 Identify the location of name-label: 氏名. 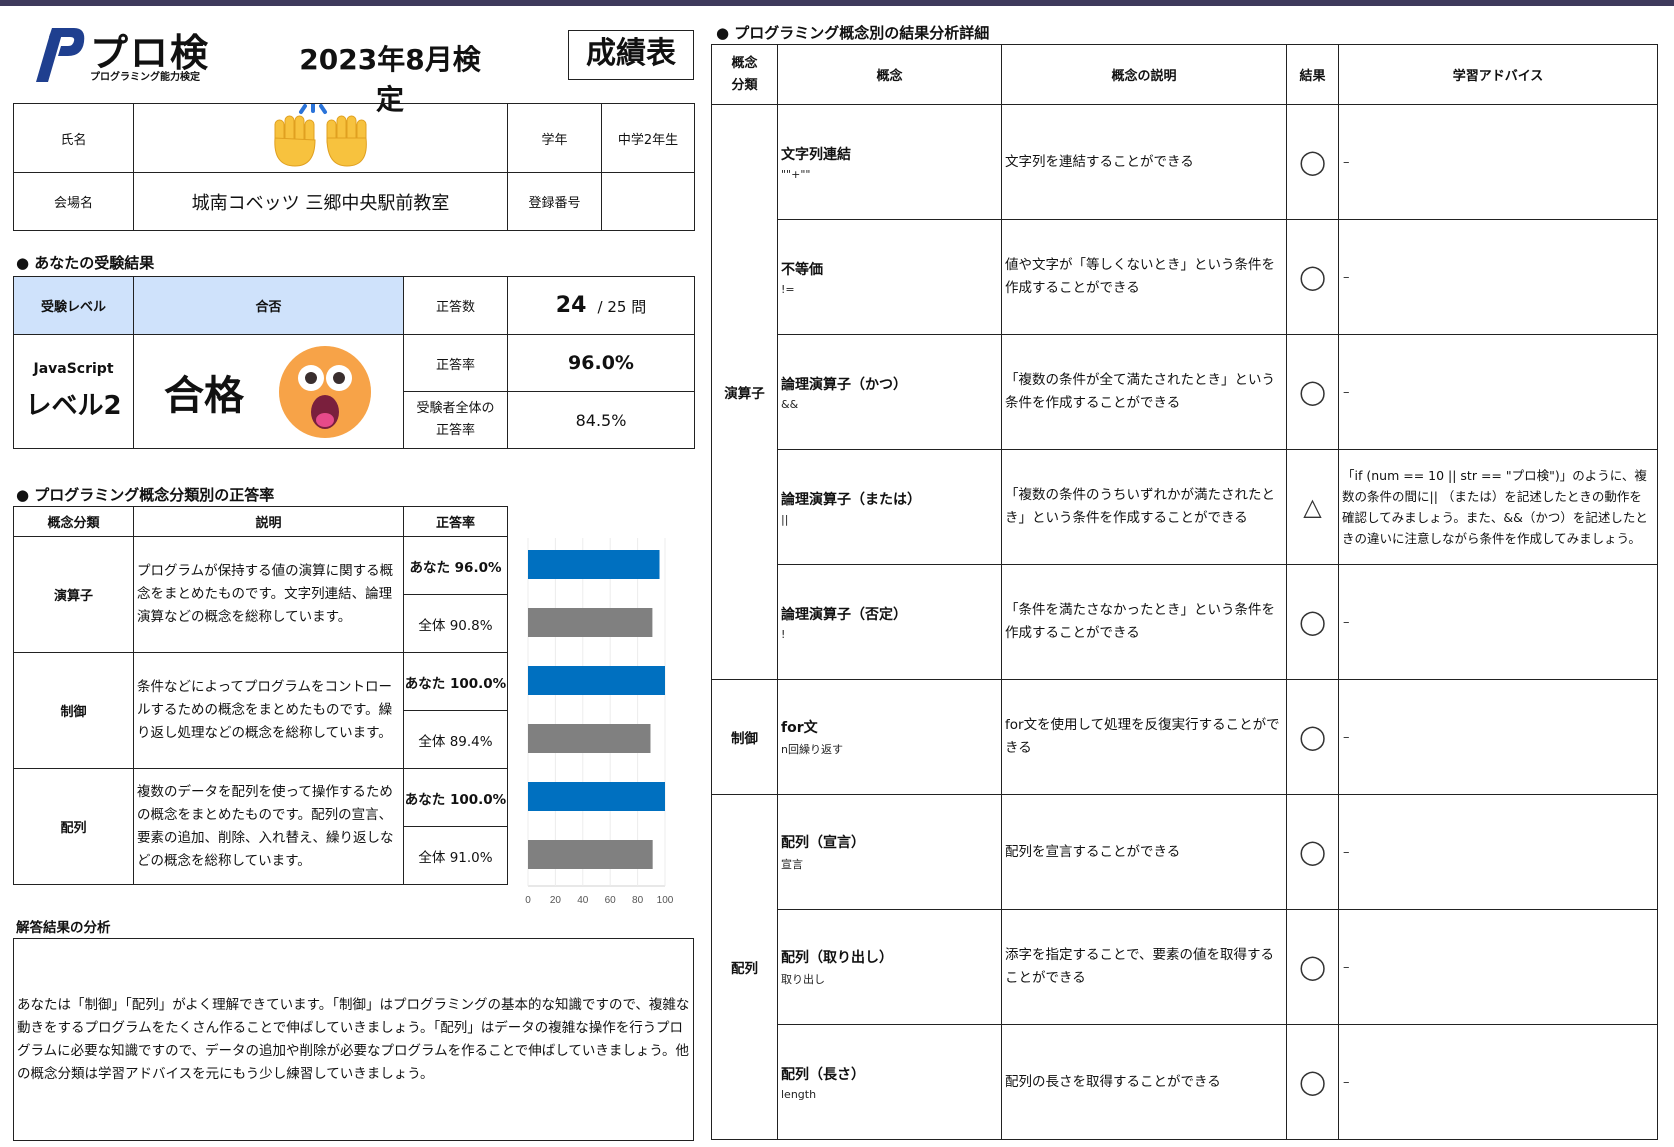
(73, 138).